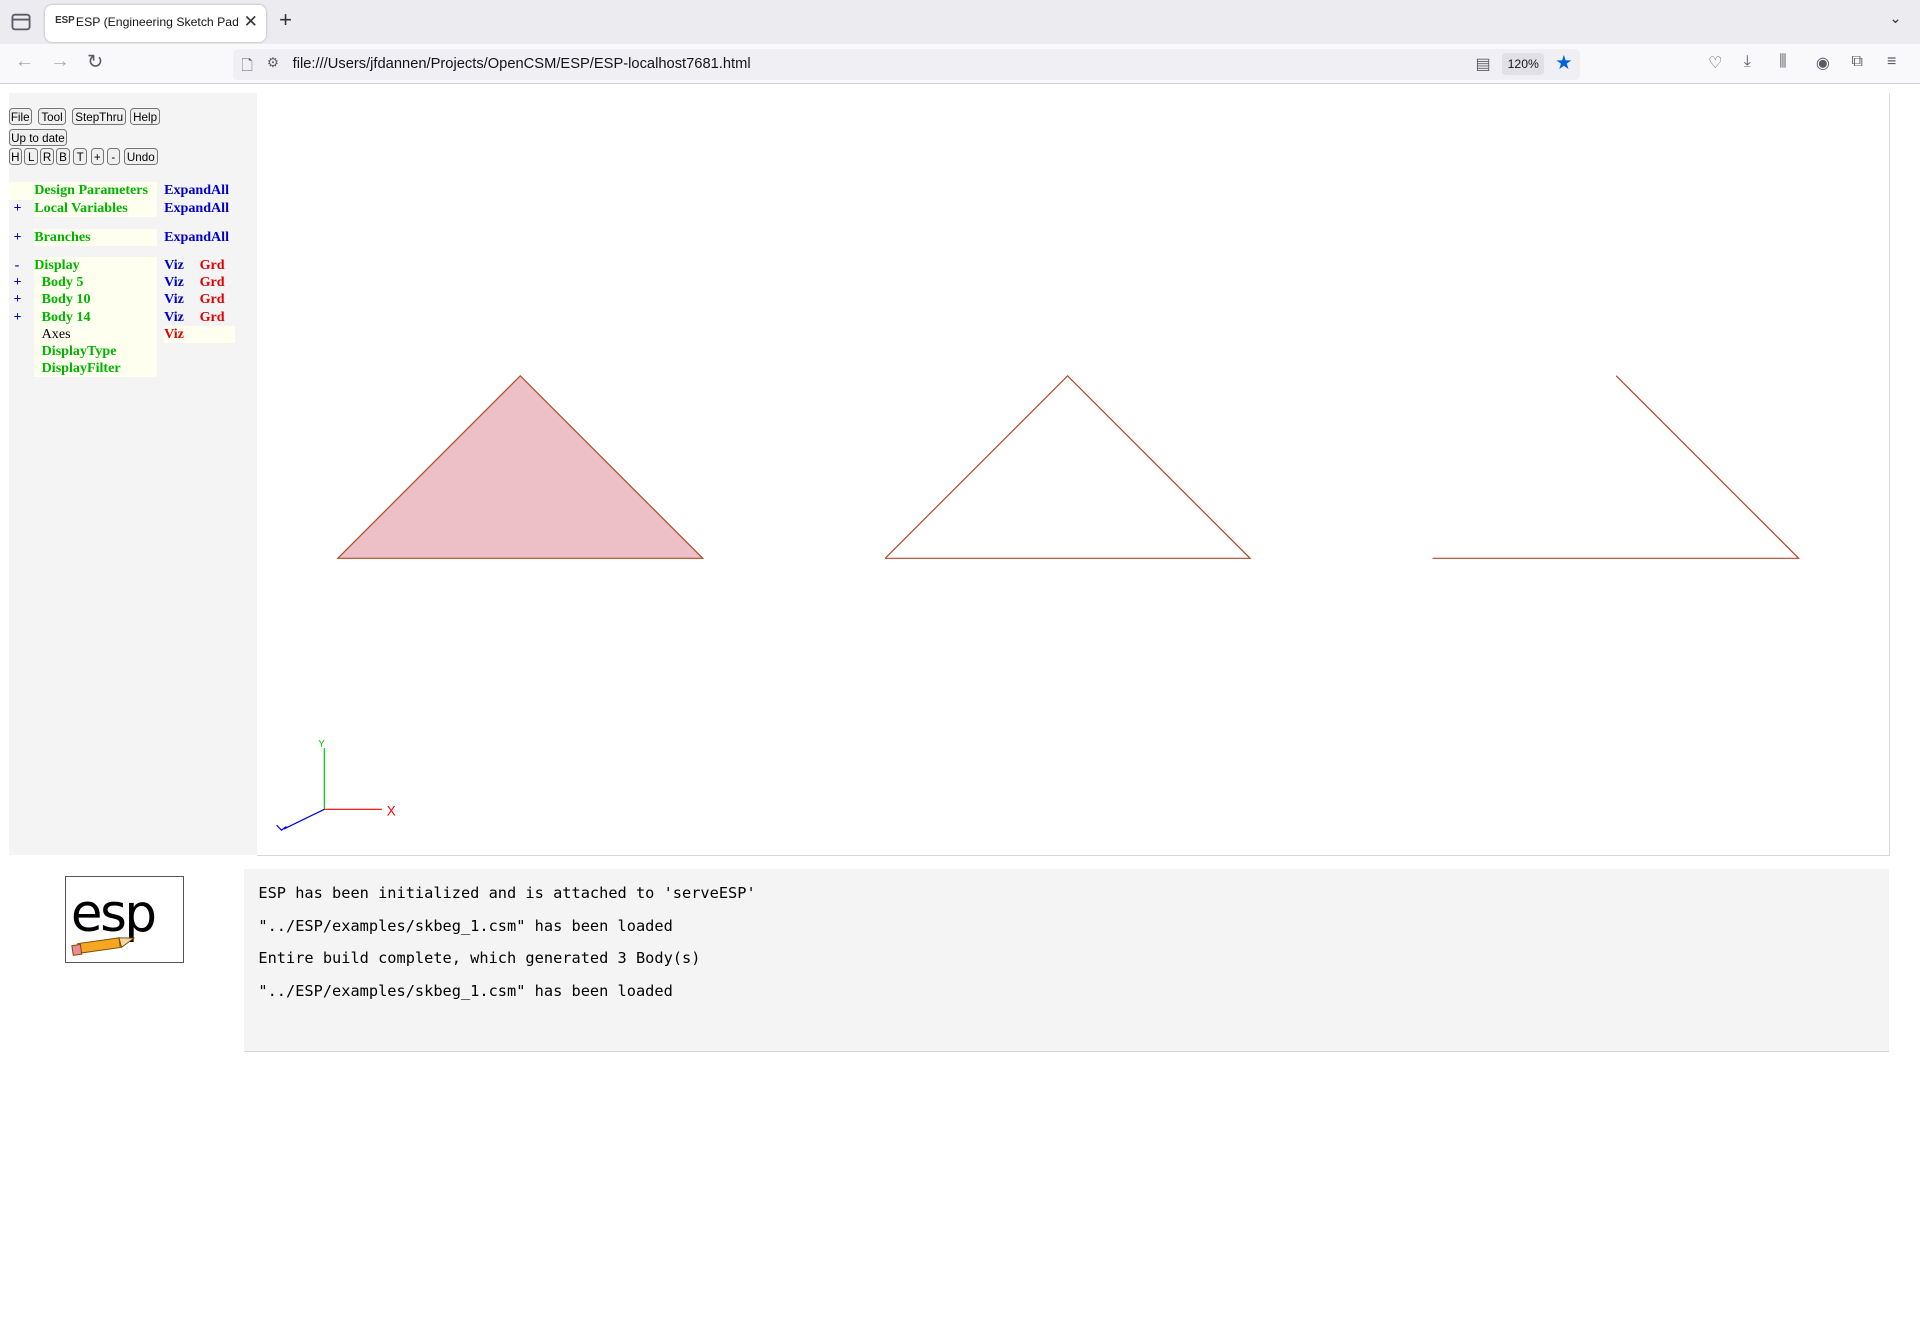  I want to click on axes-label: Axes, so click(95, 334).